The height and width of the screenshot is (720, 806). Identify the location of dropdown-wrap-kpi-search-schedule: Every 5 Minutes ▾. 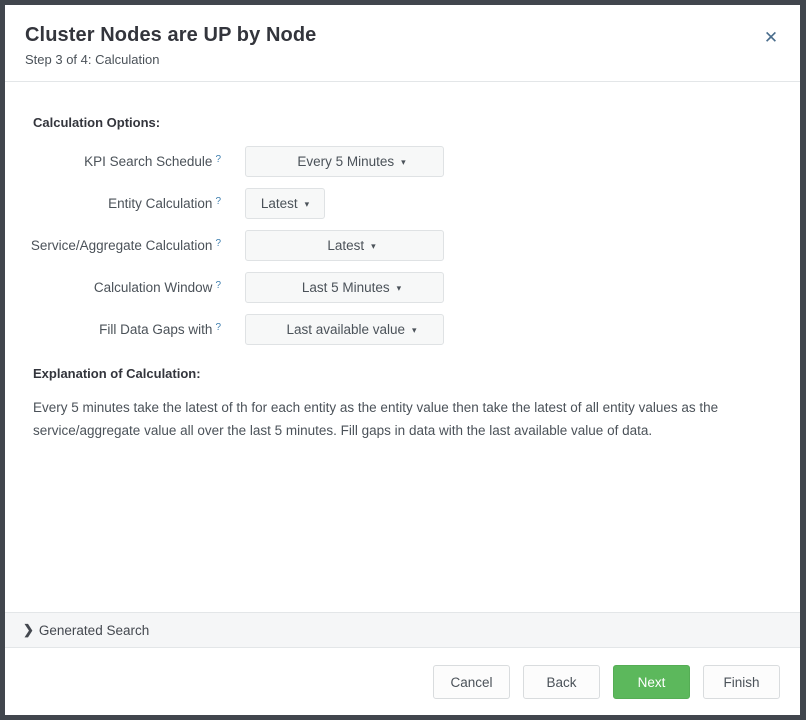
(344, 161).